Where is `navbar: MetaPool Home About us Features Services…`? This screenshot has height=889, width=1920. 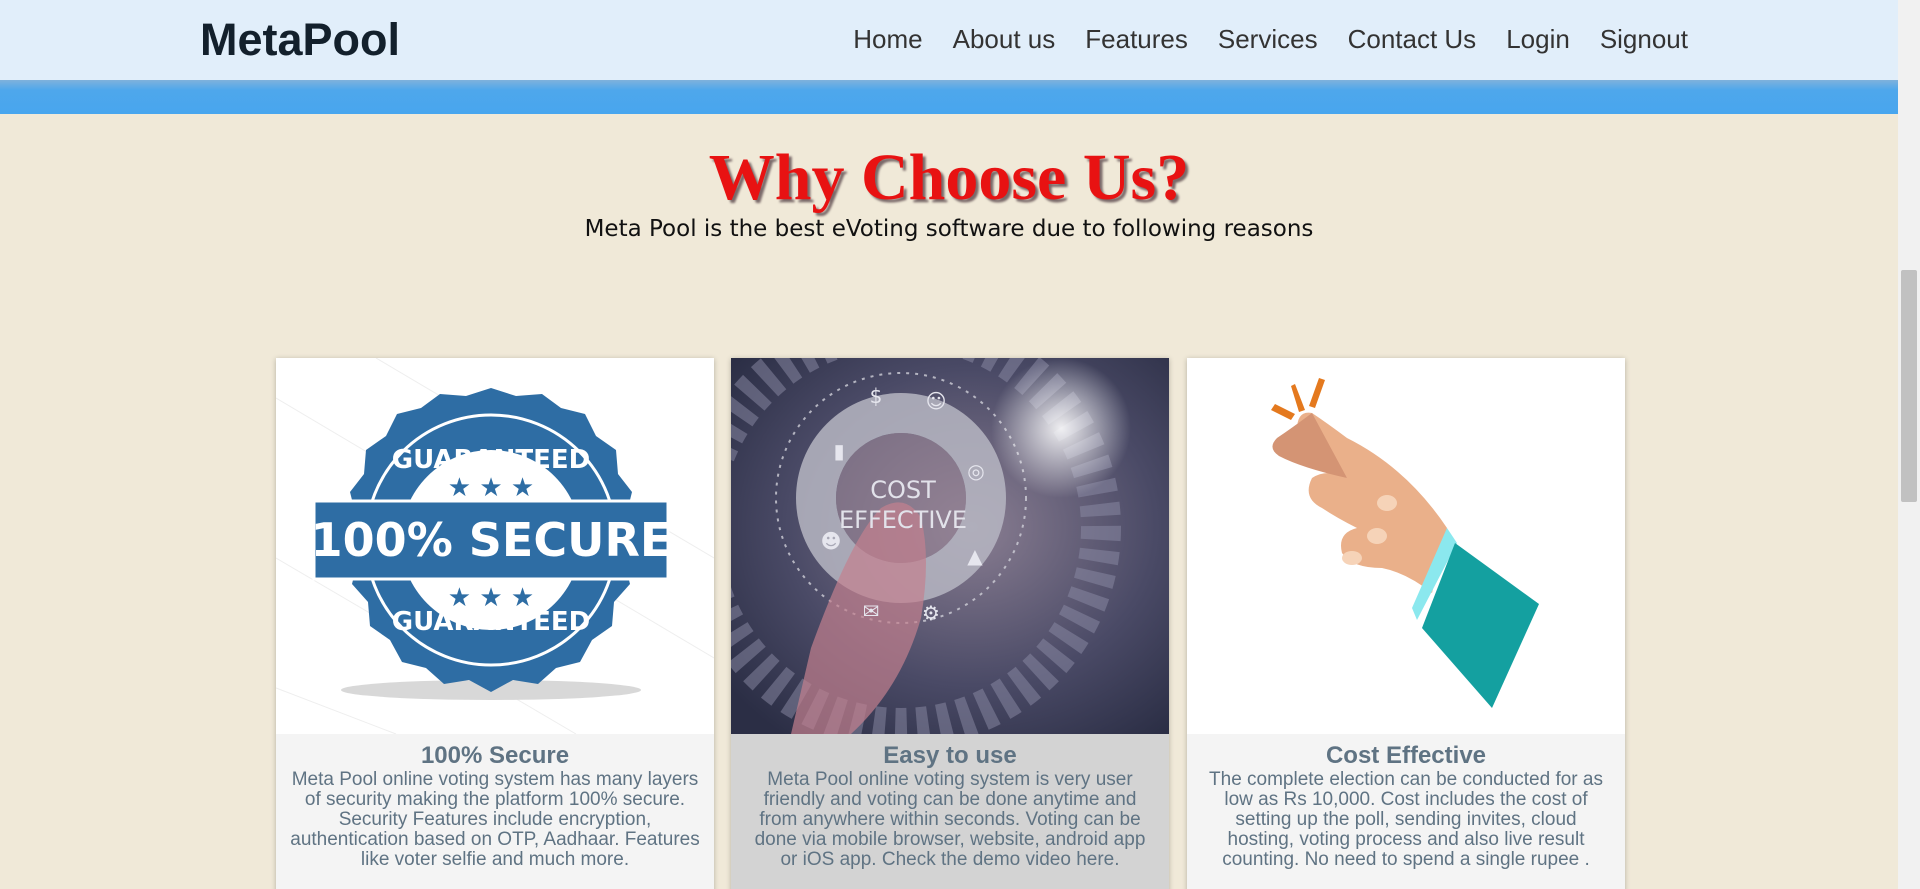
navbar: MetaPool Home About us Features Services… is located at coordinates (949, 40).